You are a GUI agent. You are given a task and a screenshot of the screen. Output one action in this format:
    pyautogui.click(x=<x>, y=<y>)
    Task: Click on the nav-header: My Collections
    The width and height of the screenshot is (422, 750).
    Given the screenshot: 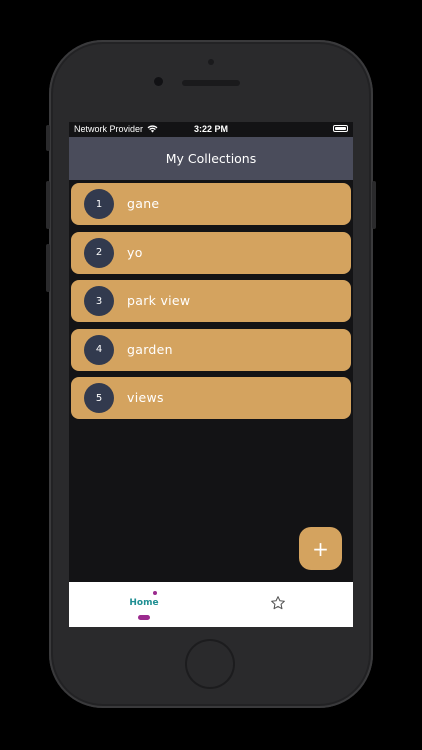 What is the action you would take?
    pyautogui.click(x=211, y=158)
    